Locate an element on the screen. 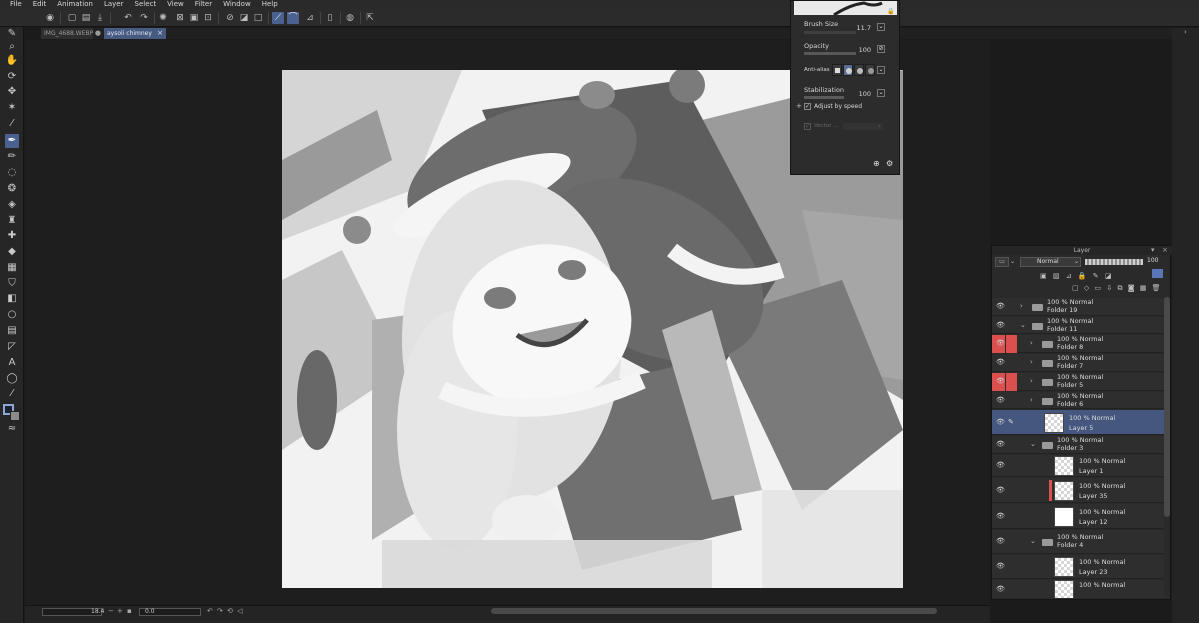 The width and height of the screenshot is (1199, 623). layer-folder-row: 👁 ⌄ 100 % Normal Folder 4 is located at coordinates (1078, 542).